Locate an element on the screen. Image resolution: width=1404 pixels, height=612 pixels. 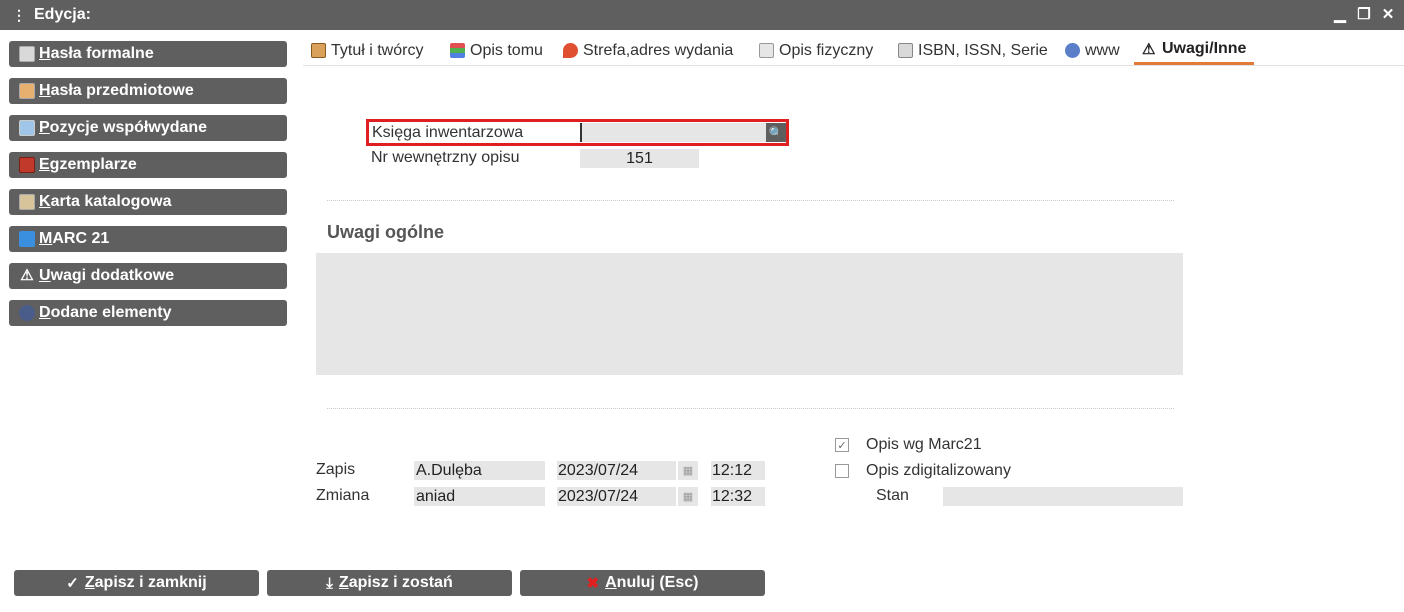
save-close-label: Zapisz i zamknij is located at coordinates (145, 582).